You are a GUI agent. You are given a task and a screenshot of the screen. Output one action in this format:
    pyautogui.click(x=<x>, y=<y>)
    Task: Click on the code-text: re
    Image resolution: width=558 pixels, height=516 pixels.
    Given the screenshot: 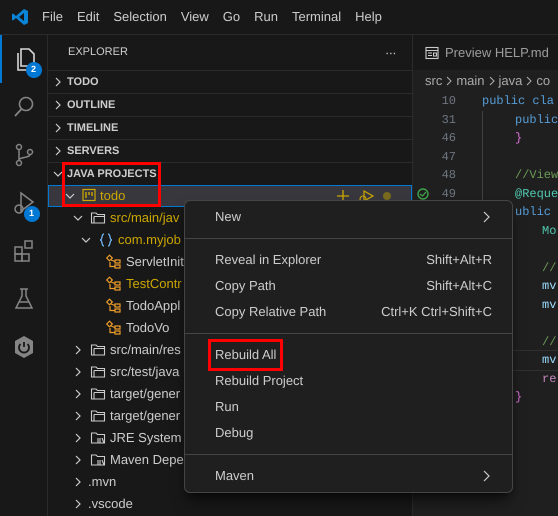 What is the action you would take?
    pyautogui.click(x=549, y=379)
    